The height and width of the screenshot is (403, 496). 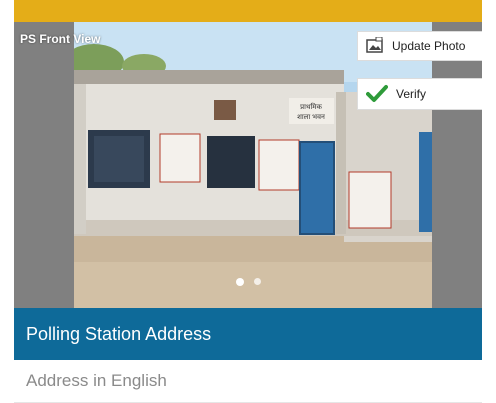 I want to click on verify-button: Verify, so click(x=419, y=94).